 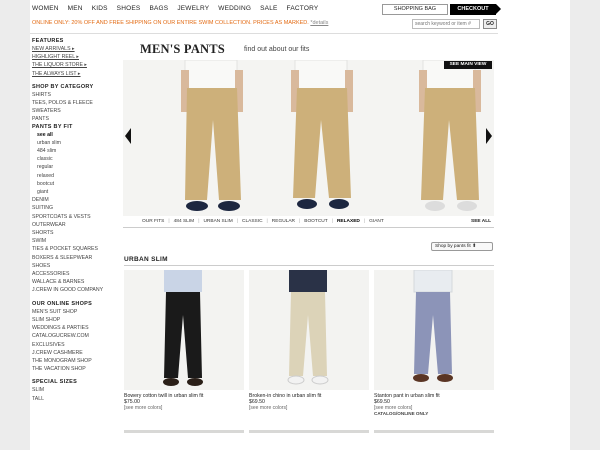 What do you see at coordinates (76, 176) in the screenshot?
I see `fit-item-relaxed: relaxed` at bounding box center [76, 176].